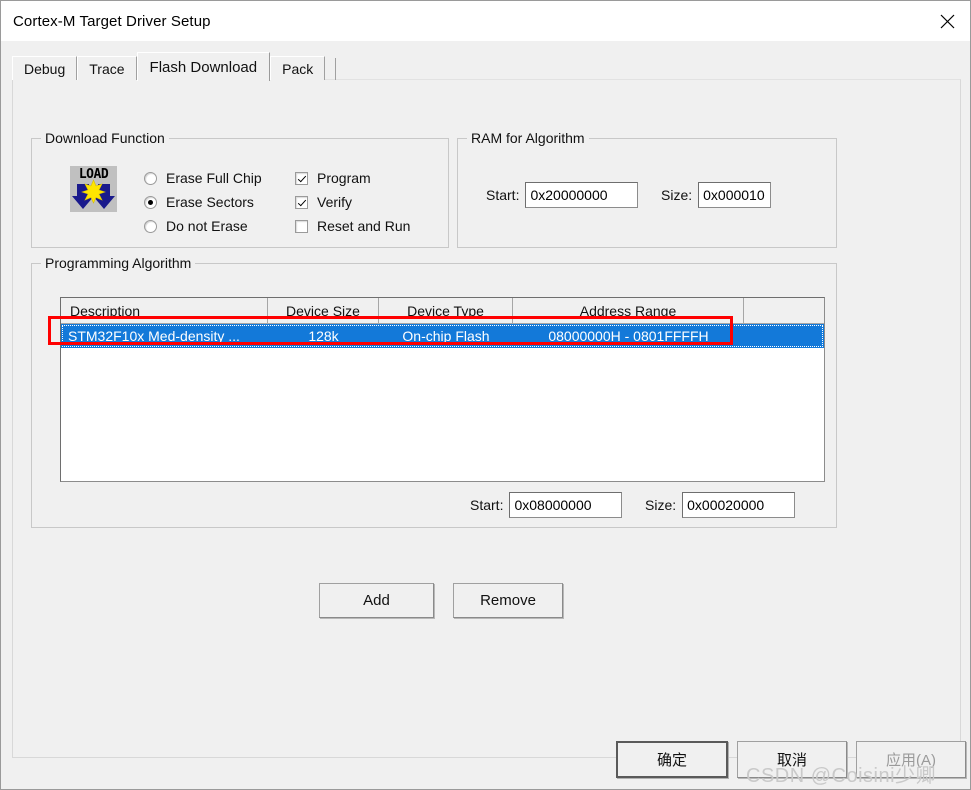  I want to click on window-title: Cortex-M Target Driver Setup, so click(112, 21).